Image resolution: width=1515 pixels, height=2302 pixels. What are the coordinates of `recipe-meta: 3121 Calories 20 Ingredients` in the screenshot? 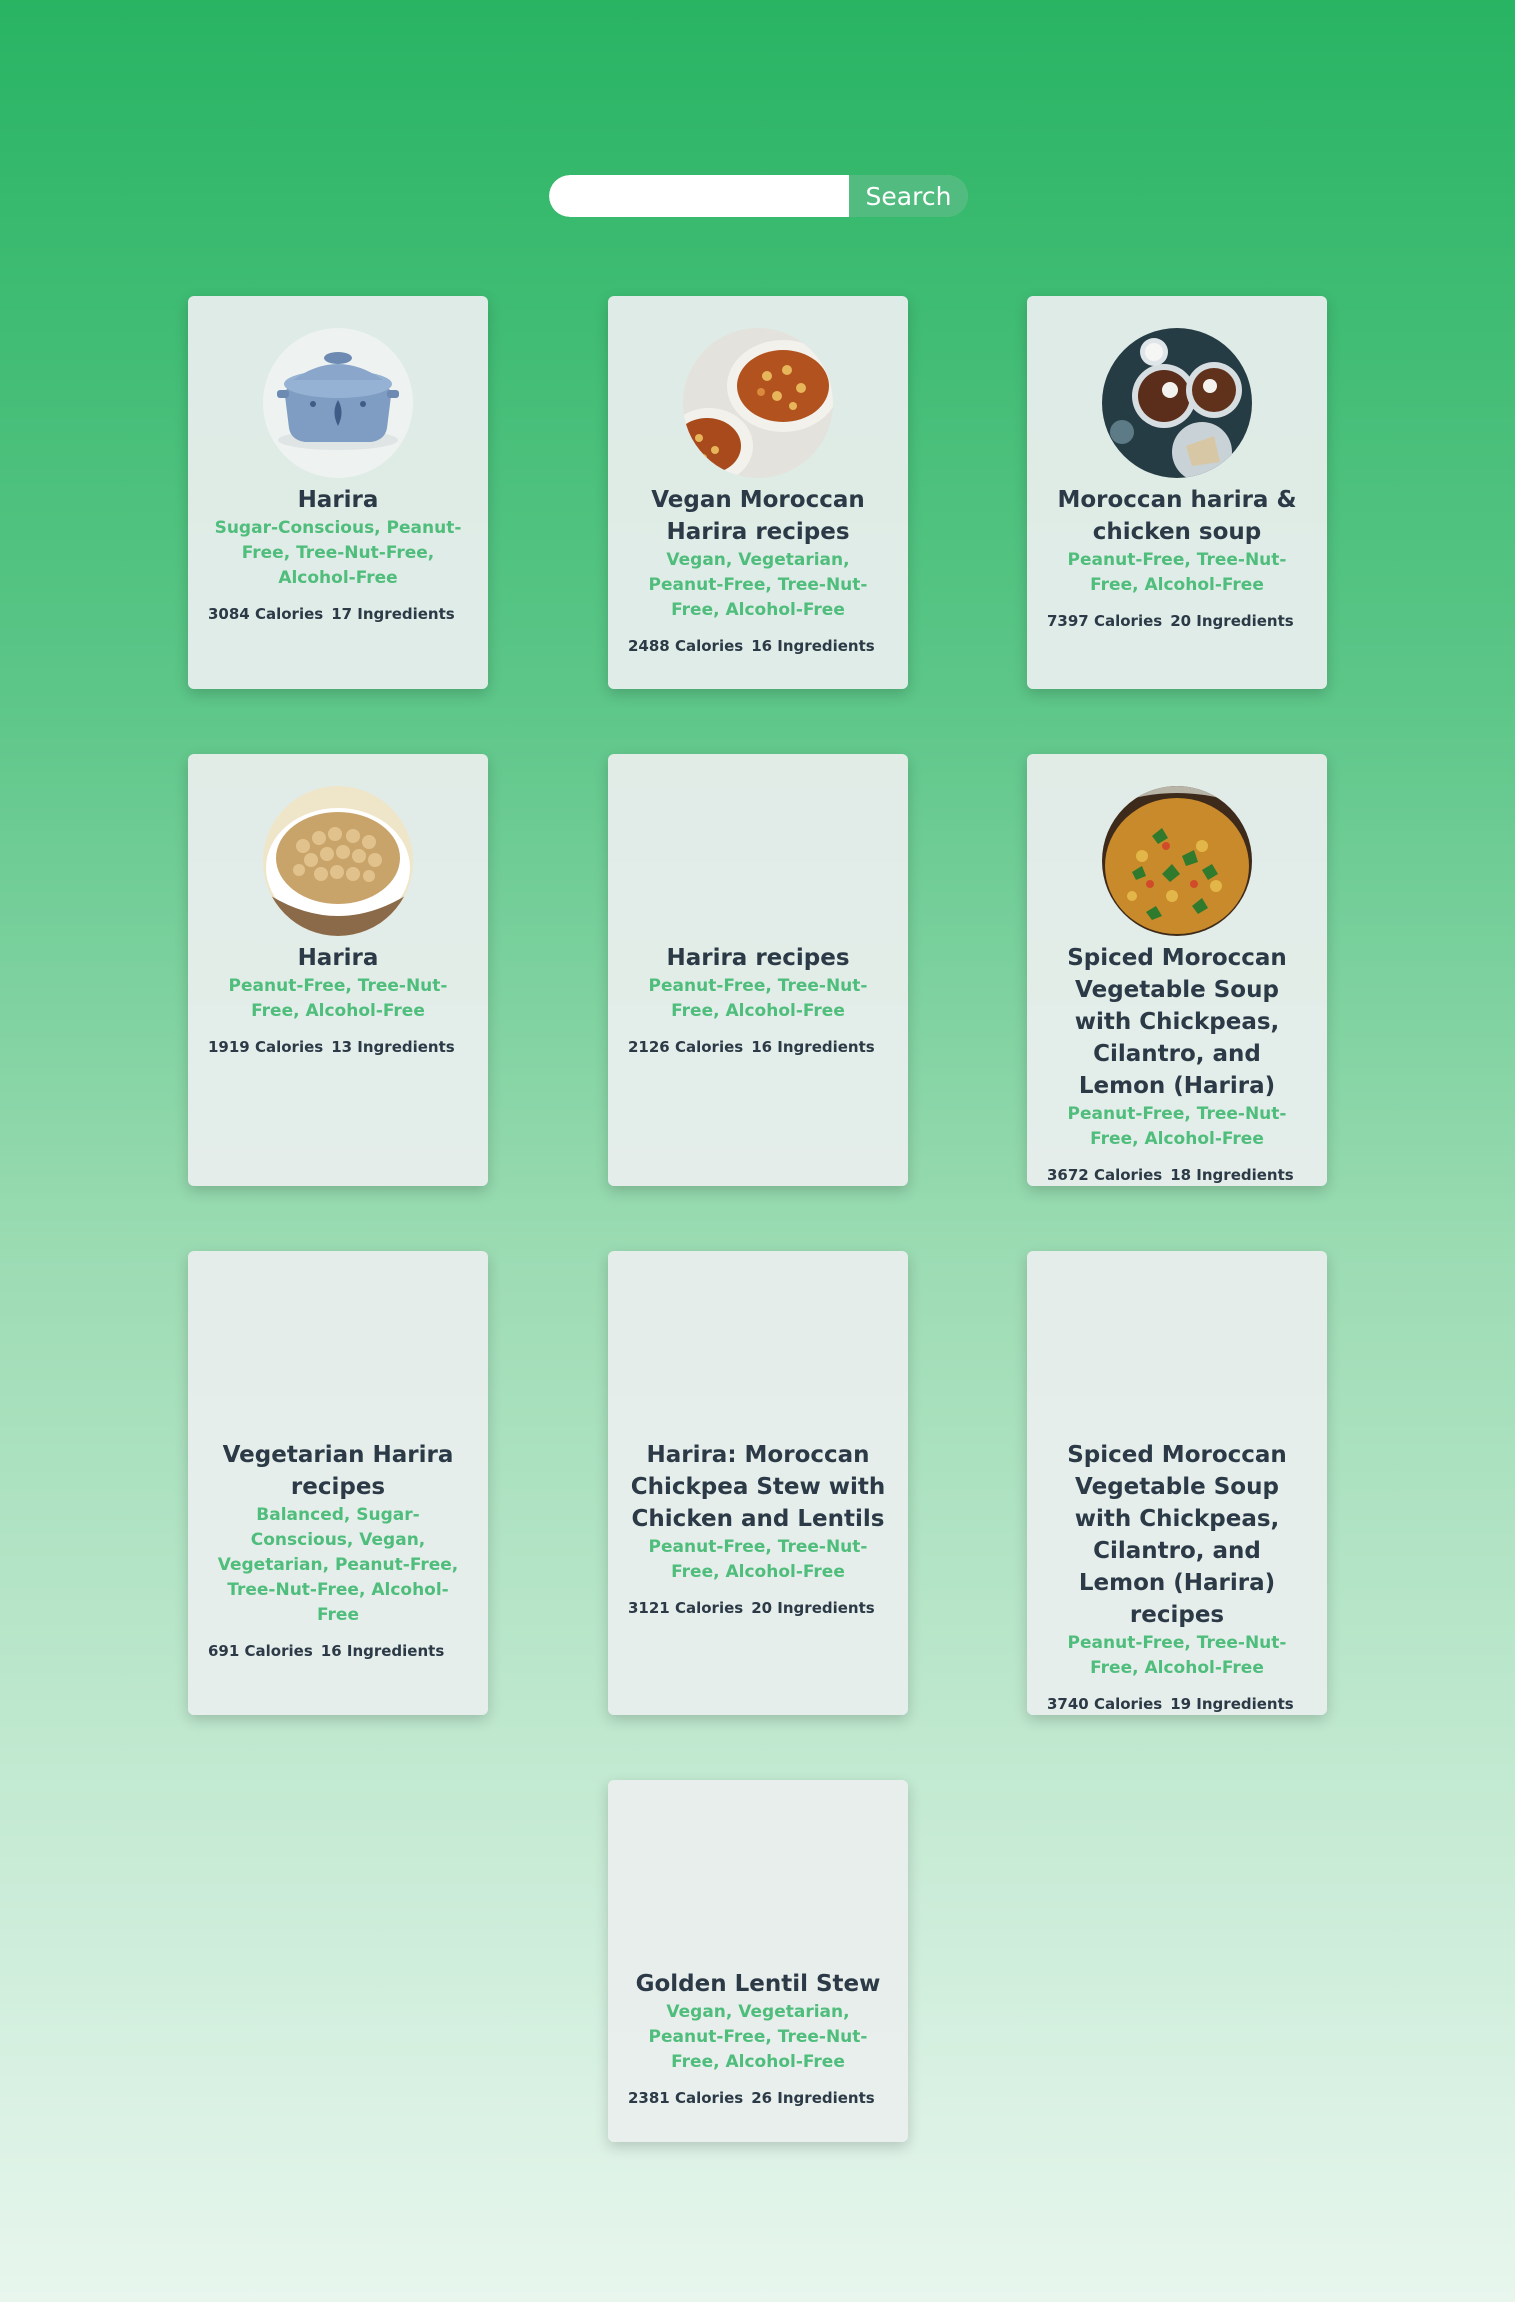 It's located at (751, 1608).